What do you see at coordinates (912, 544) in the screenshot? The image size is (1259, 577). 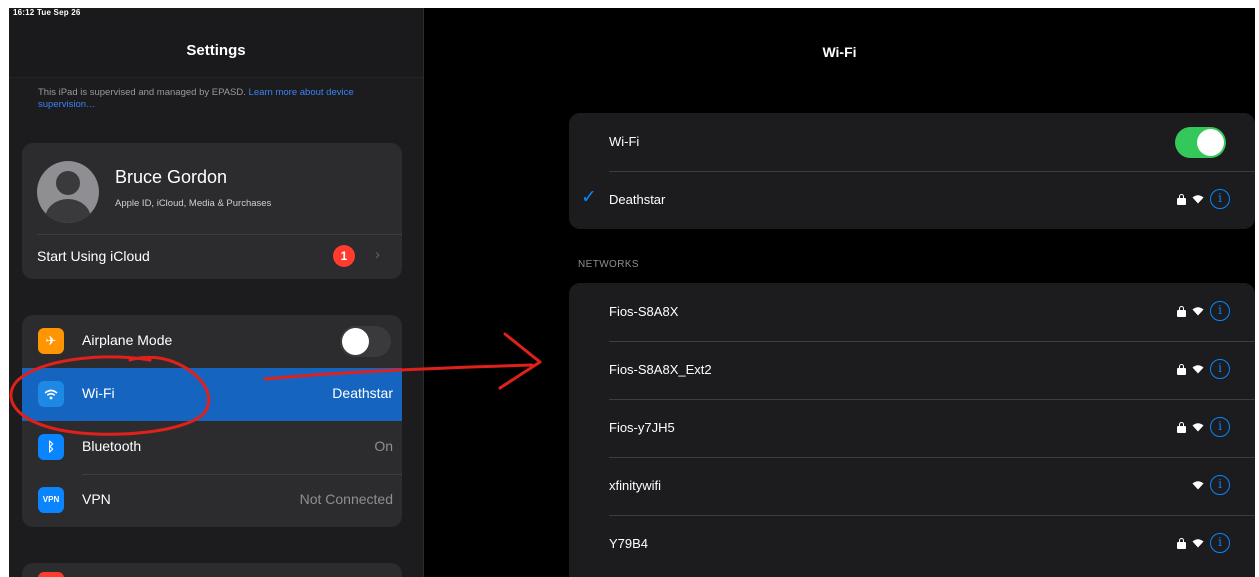 I see `network-row: Y79B4 i` at bounding box center [912, 544].